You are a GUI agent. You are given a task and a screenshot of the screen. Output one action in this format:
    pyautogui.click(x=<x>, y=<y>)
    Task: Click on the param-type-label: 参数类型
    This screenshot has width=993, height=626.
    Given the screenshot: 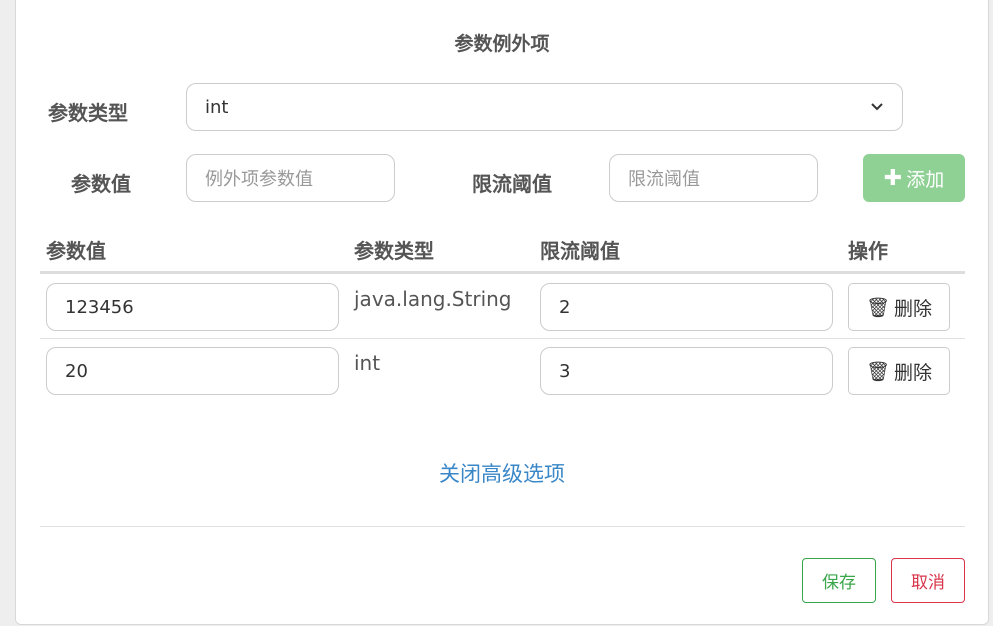 What is the action you would take?
    pyautogui.click(x=88, y=113)
    